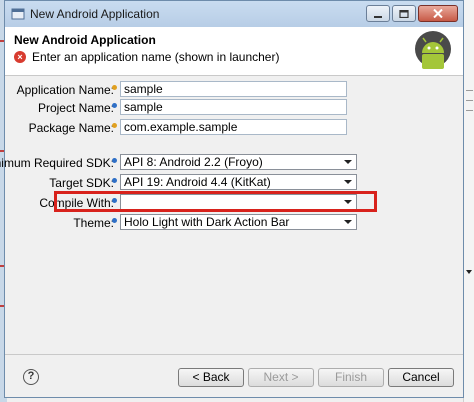 The width and height of the screenshot is (474, 402). Describe the element at coordinates (281, 377) in the screenshot. I see `next-button: Next >` at that location.